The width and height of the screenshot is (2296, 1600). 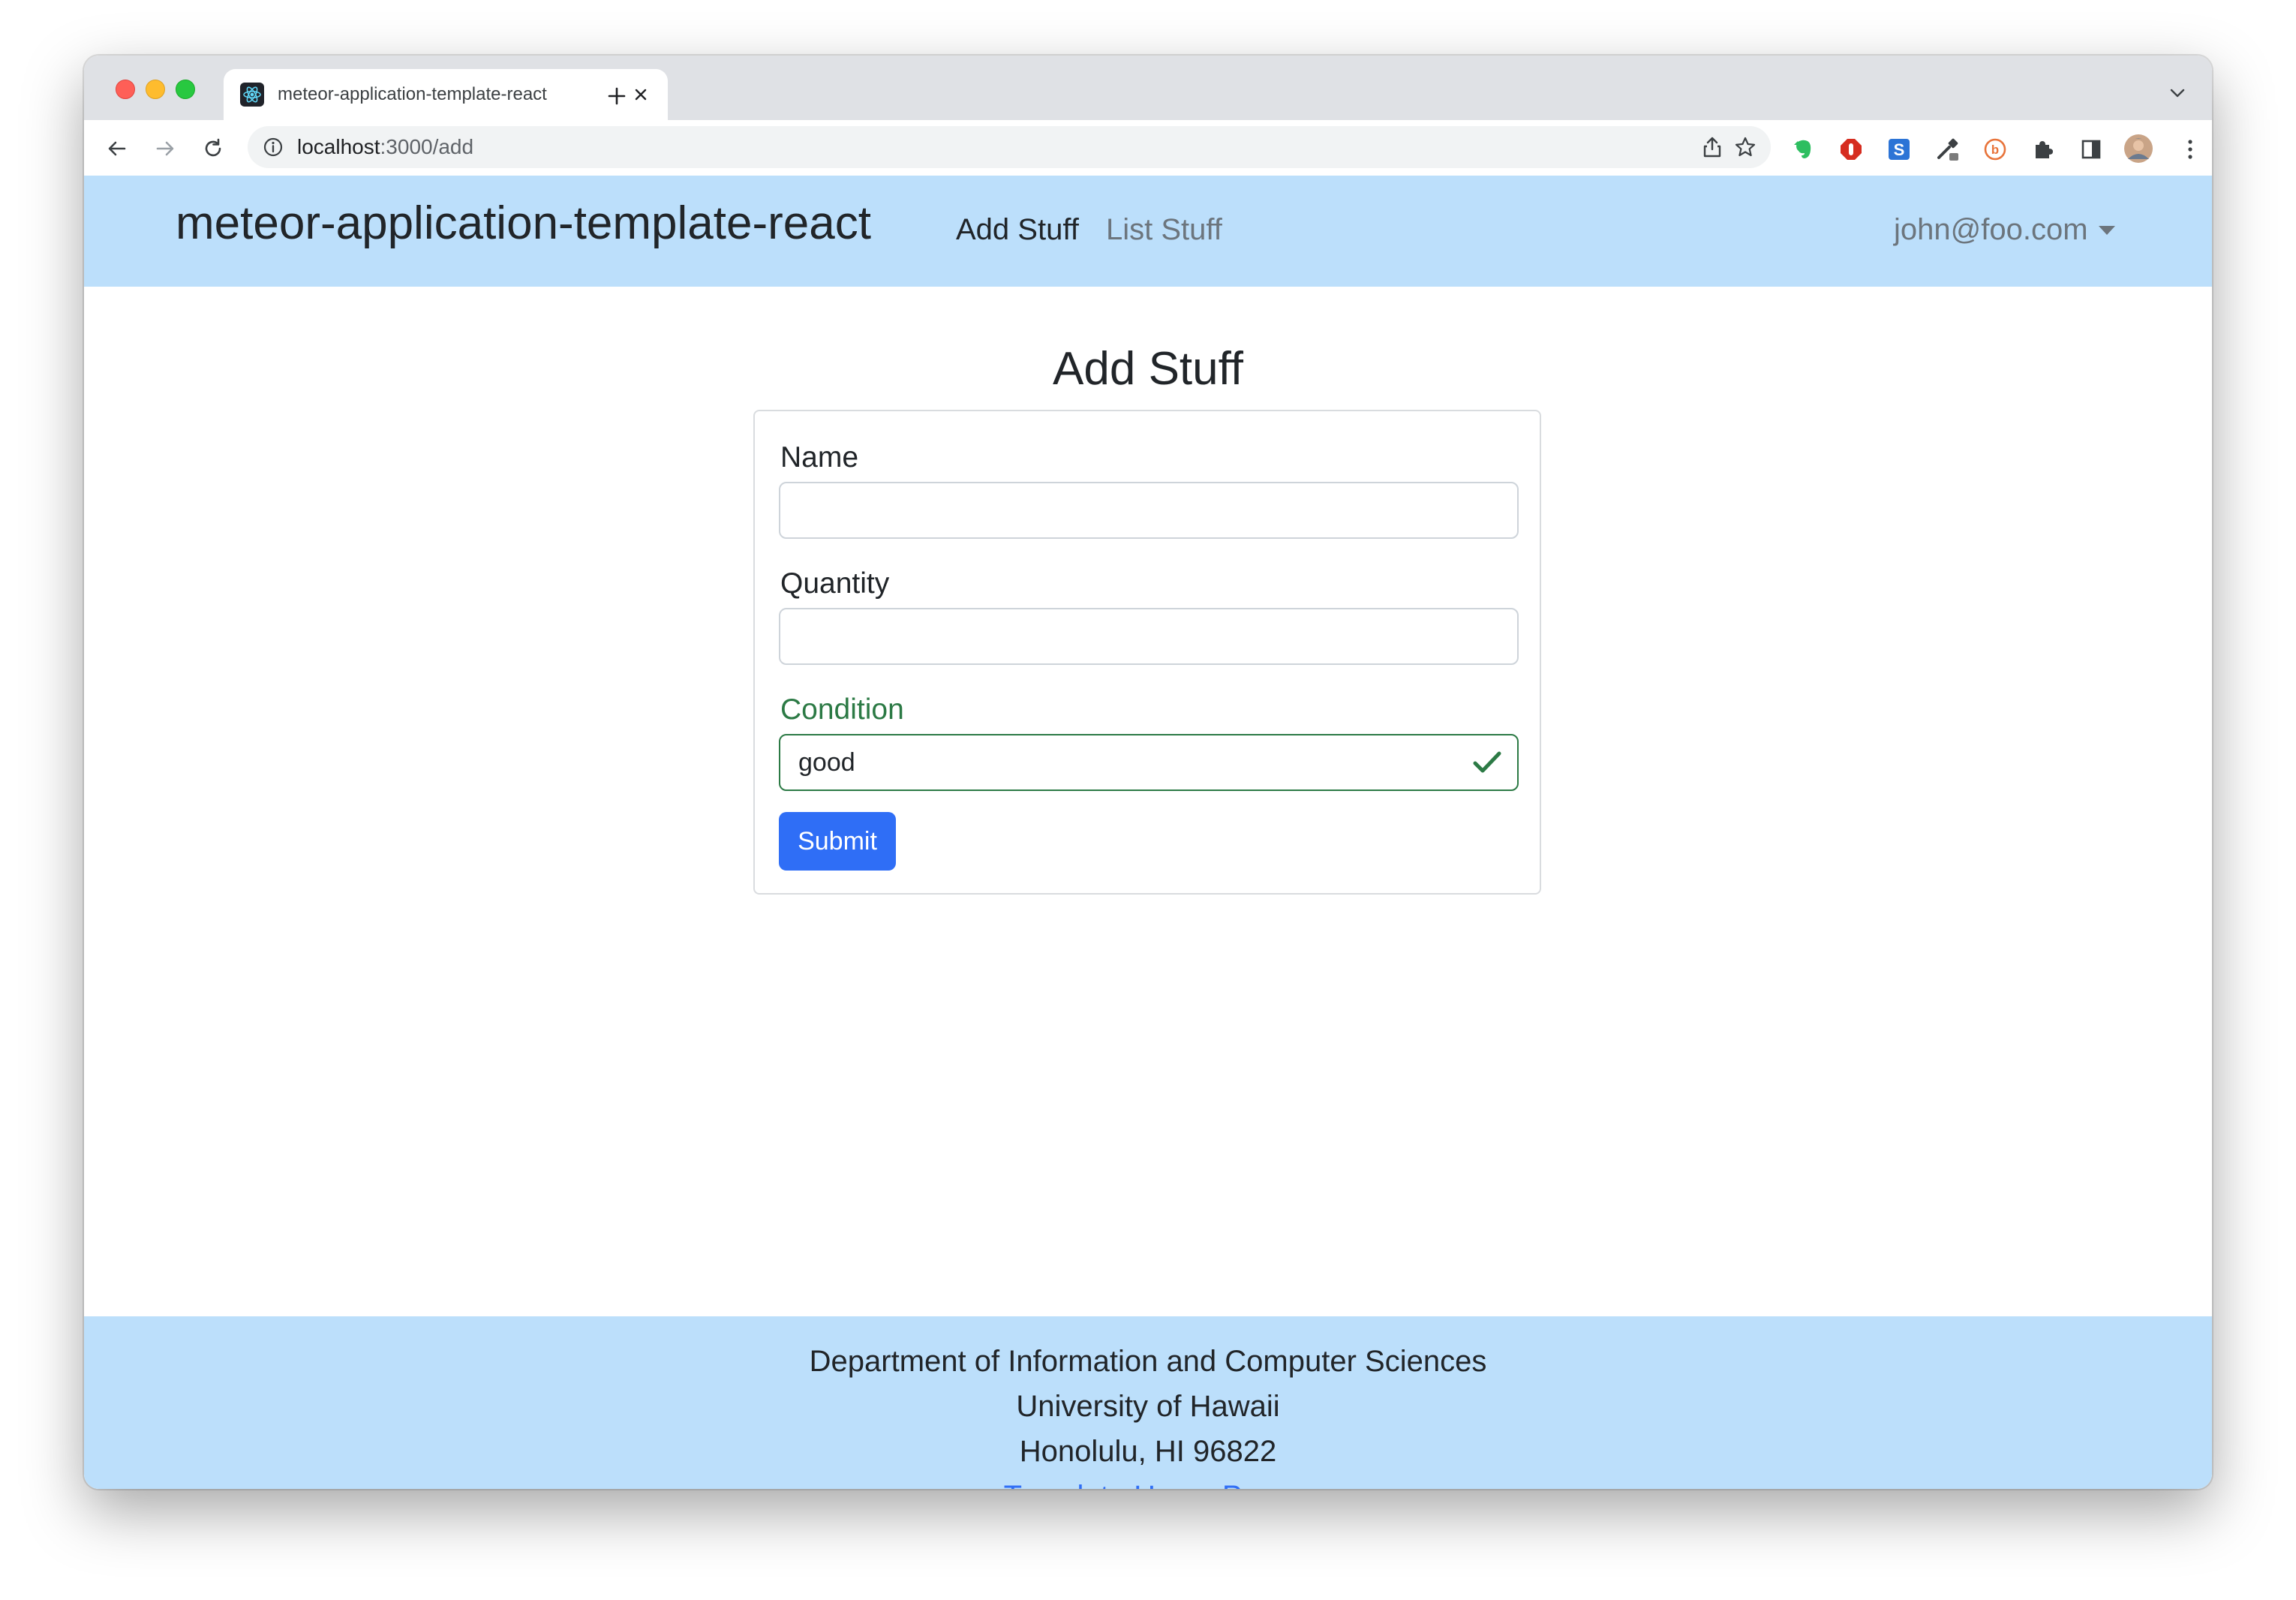 I want to click on submit-button: Submit, so click(x=837, y=841).